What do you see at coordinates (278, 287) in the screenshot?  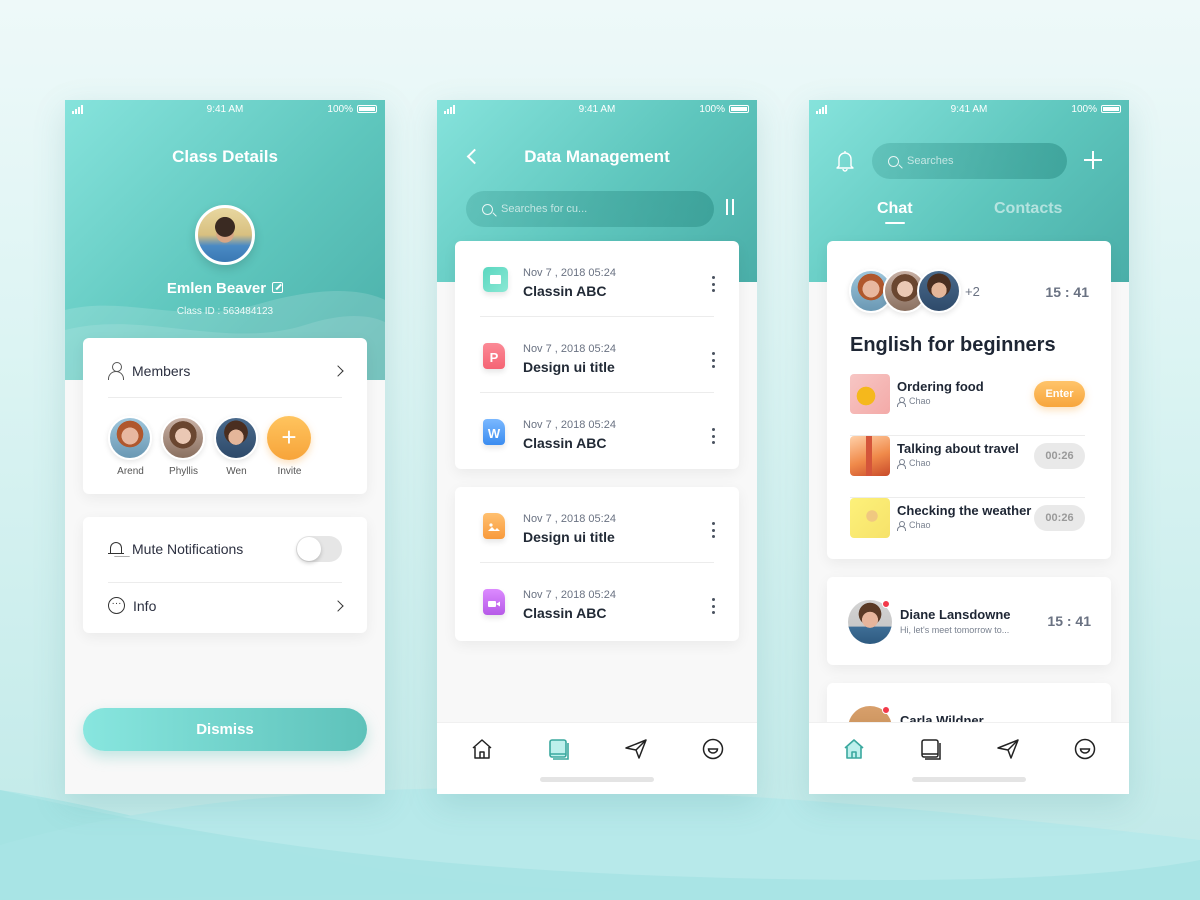 I see `edit-icon` at bounding box center [278, 287].